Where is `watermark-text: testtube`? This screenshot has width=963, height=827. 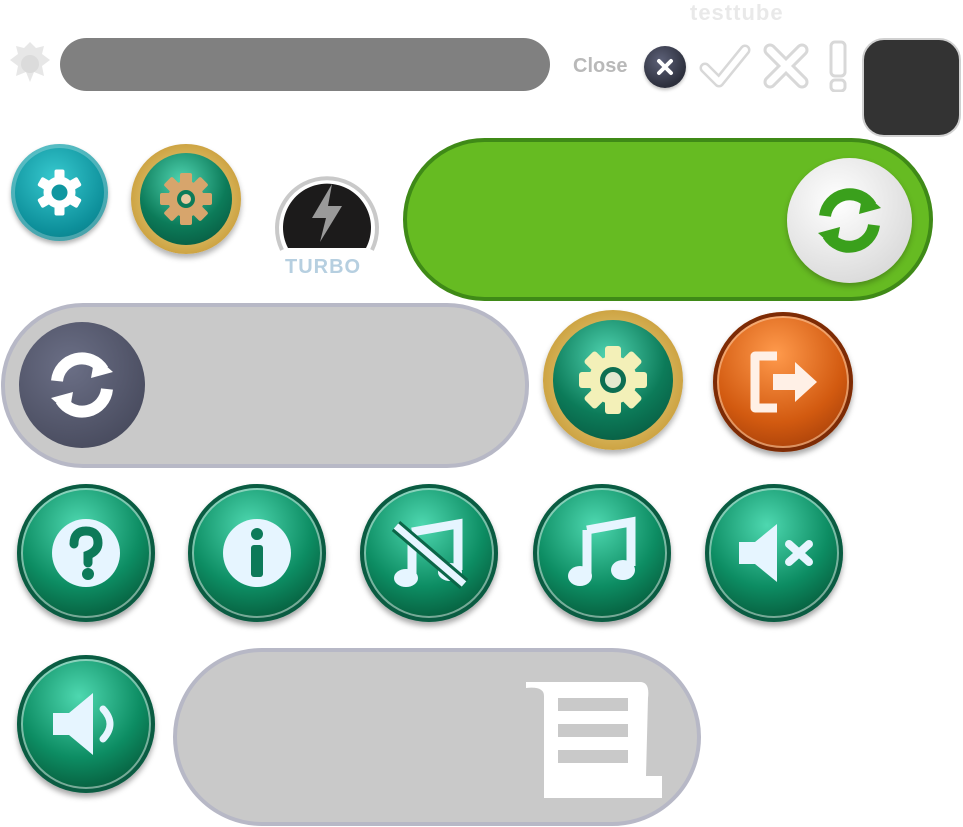
watermark-text: testtube is located at coordinates (737, 12).